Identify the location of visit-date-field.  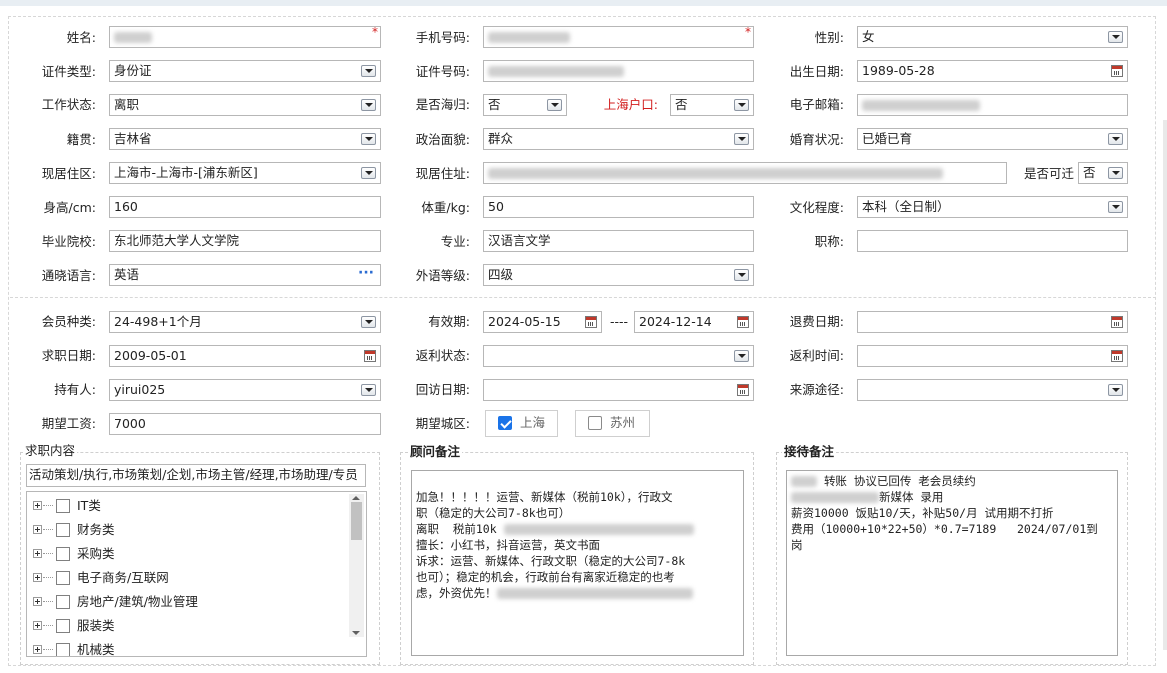
(618, 390).